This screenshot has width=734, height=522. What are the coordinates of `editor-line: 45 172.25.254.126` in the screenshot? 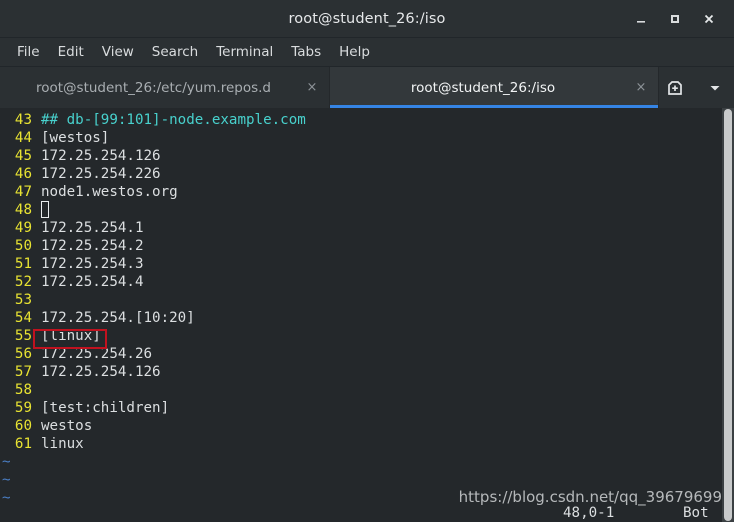 It's located at (367, 156).